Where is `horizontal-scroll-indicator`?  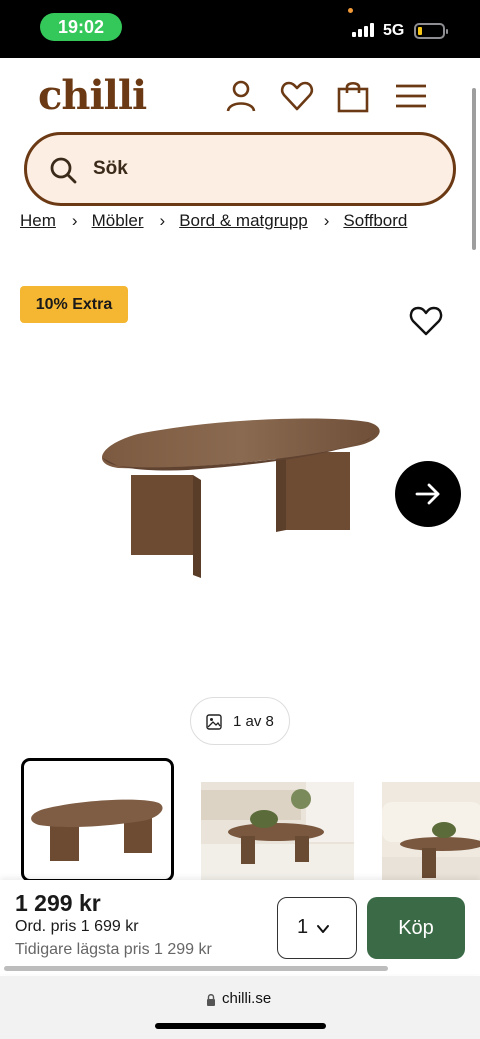 horizontal-scroll-indicator is located at coordinates (196, 968).